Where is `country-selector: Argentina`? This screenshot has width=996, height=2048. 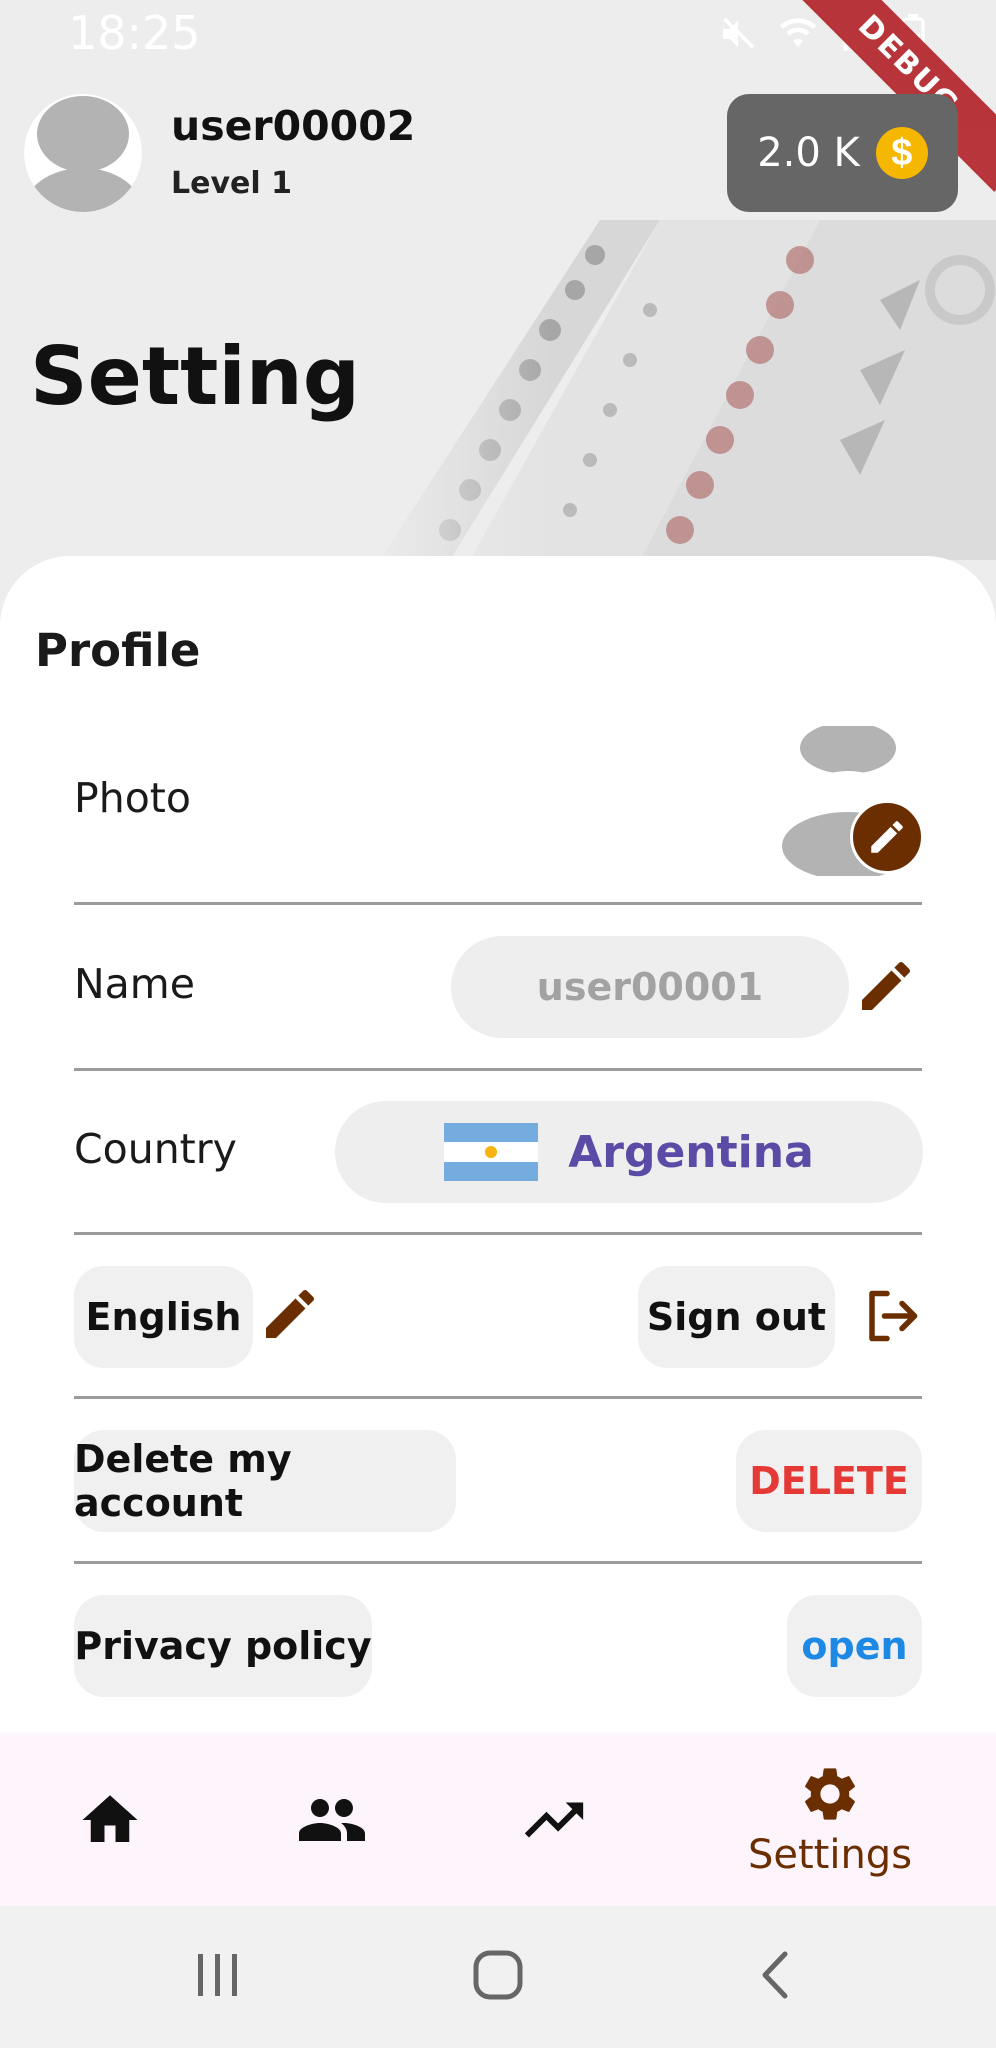 country-selector: Argentina is located at coordinates (629, 1152).